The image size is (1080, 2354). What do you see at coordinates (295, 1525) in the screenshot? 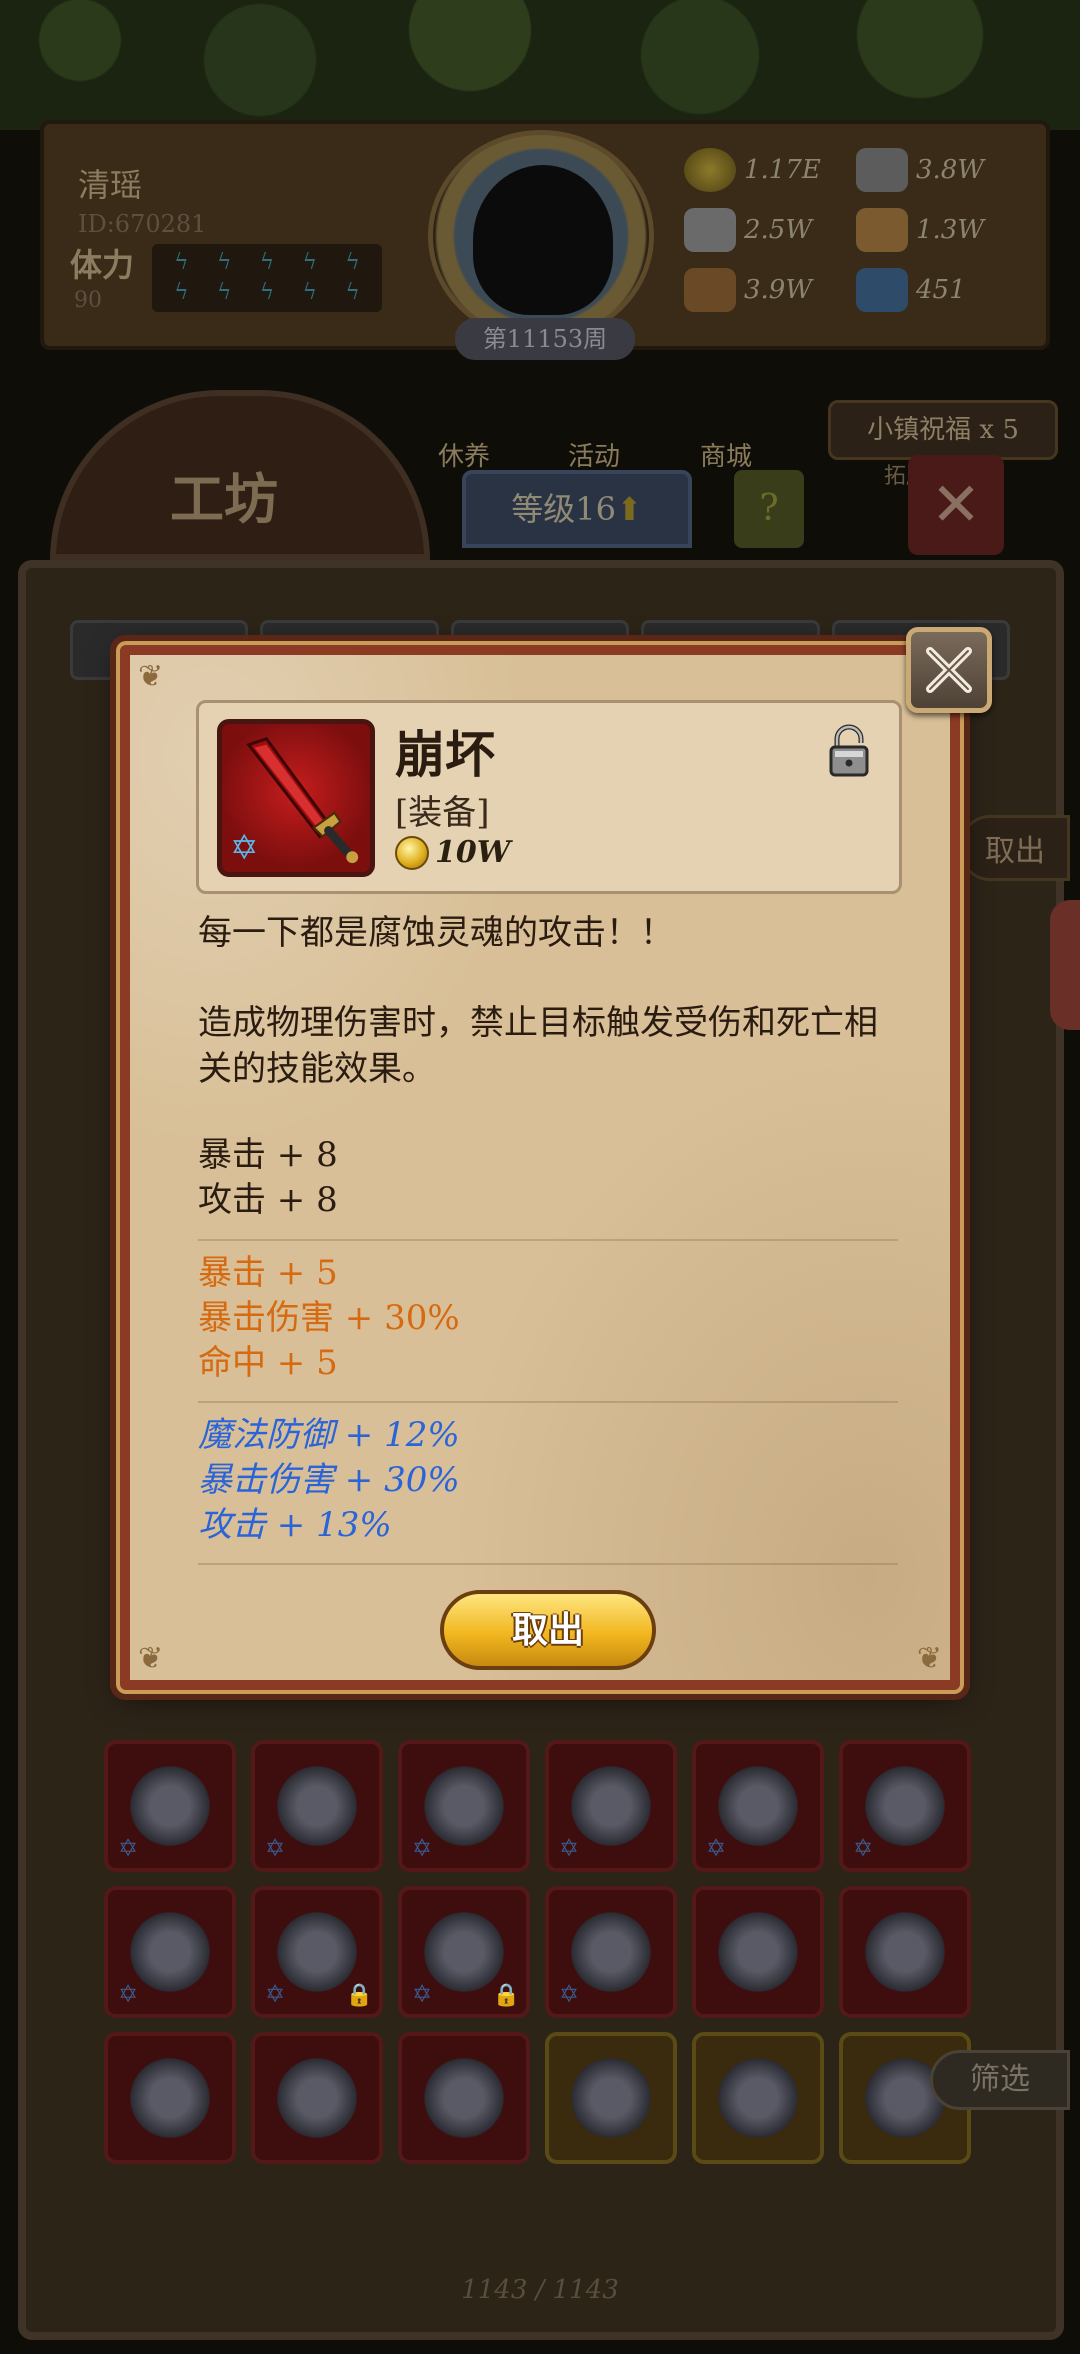
I see `stat-line-magic: 攻击 + 13%` at bounding box center [295, 1525].